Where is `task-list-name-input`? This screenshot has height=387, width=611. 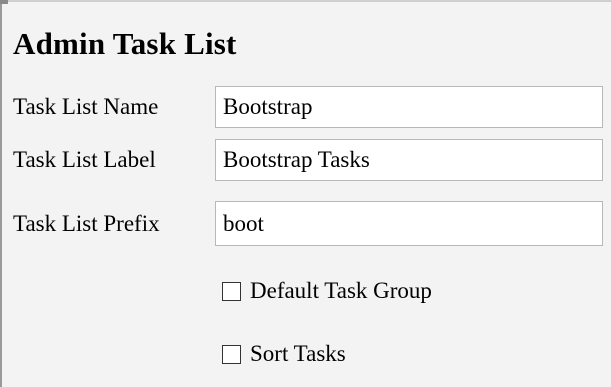 task-list-name-input is located at coordinates (409, 107).